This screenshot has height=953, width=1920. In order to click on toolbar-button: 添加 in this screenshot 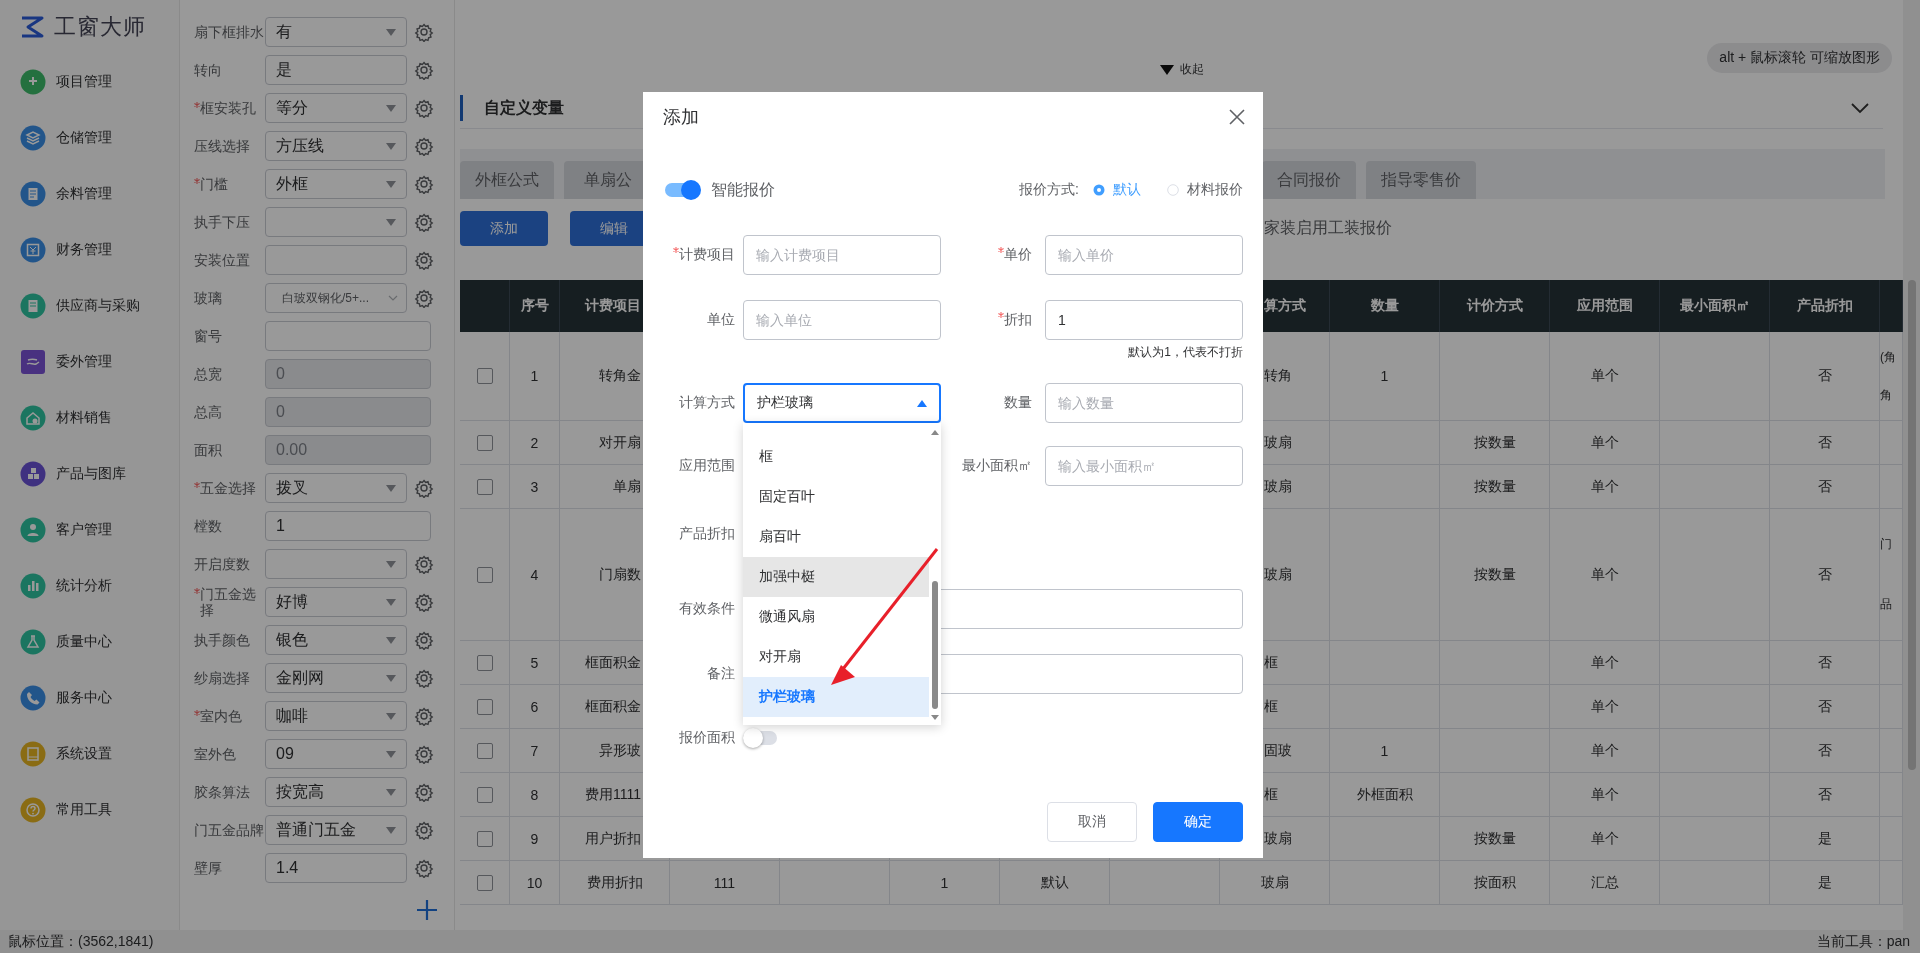, I will do `click(504, 228)`.